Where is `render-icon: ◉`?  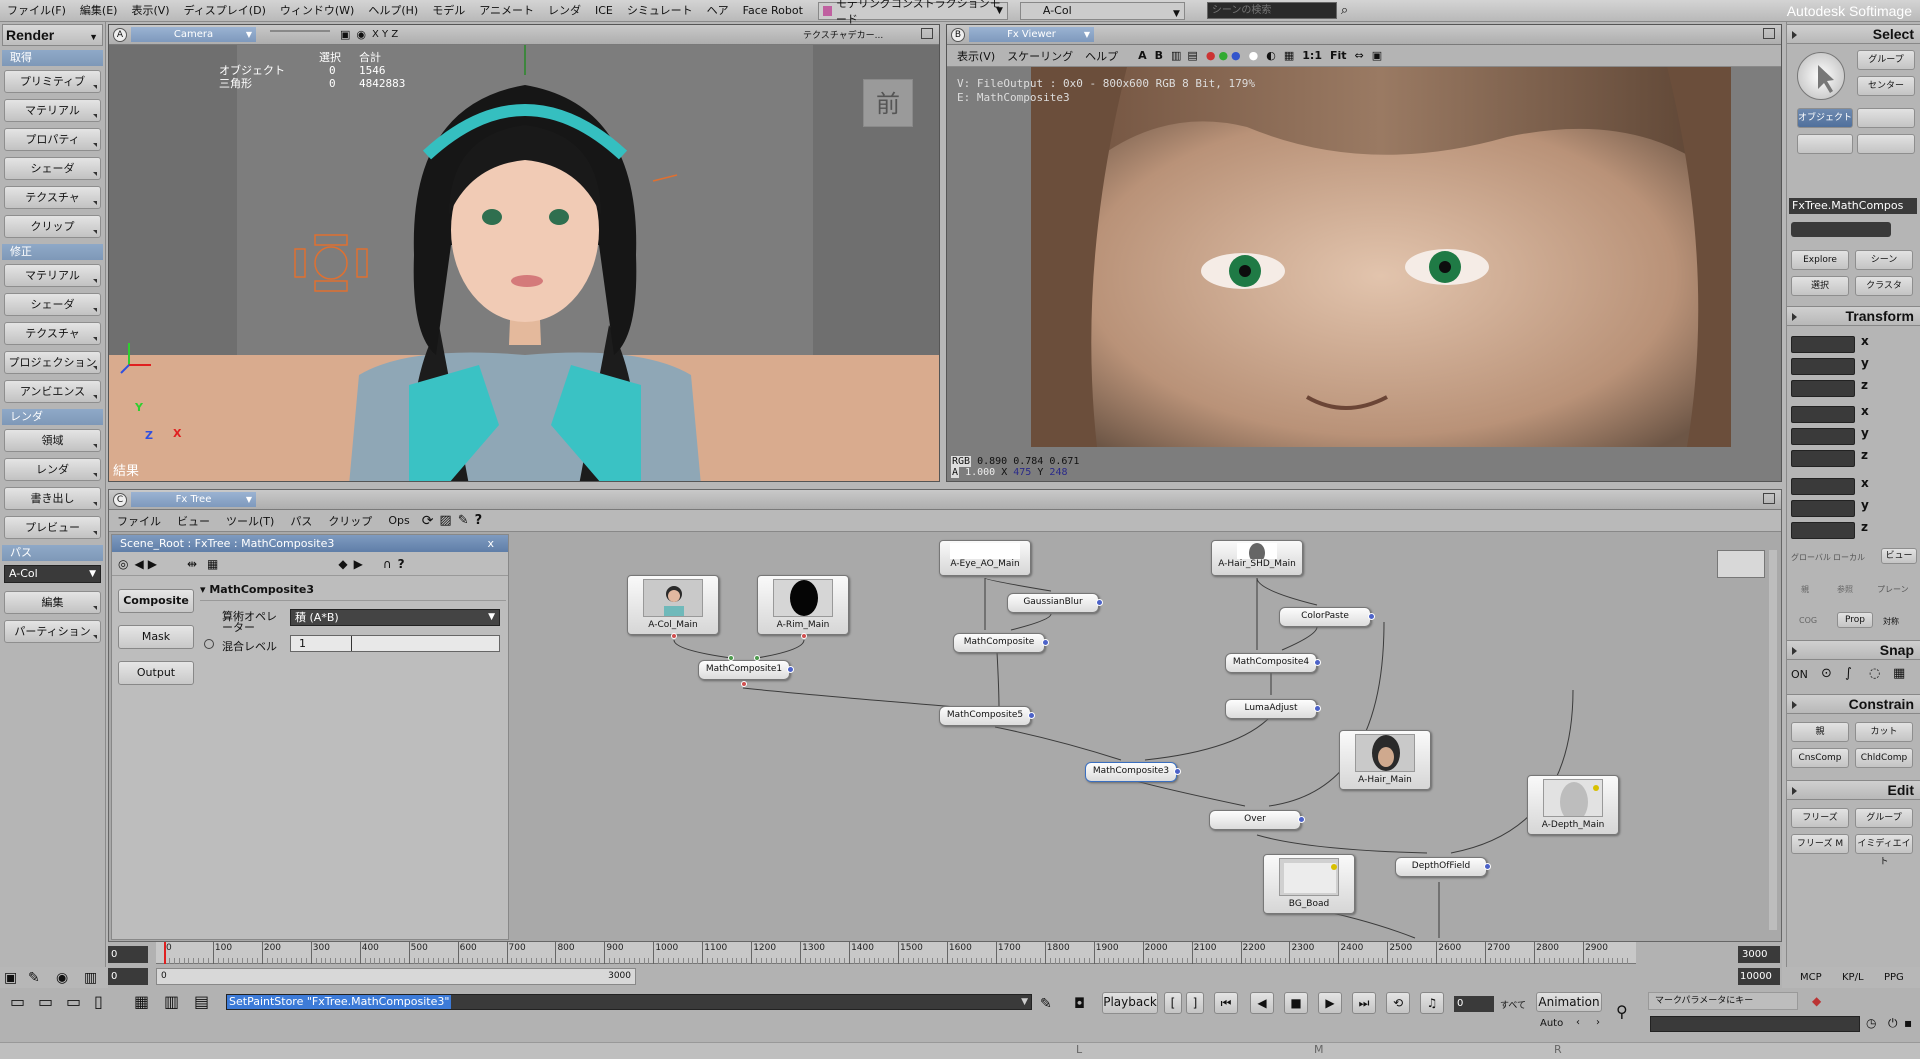
render-icon: ◉ is located at coordinates (62, 978).